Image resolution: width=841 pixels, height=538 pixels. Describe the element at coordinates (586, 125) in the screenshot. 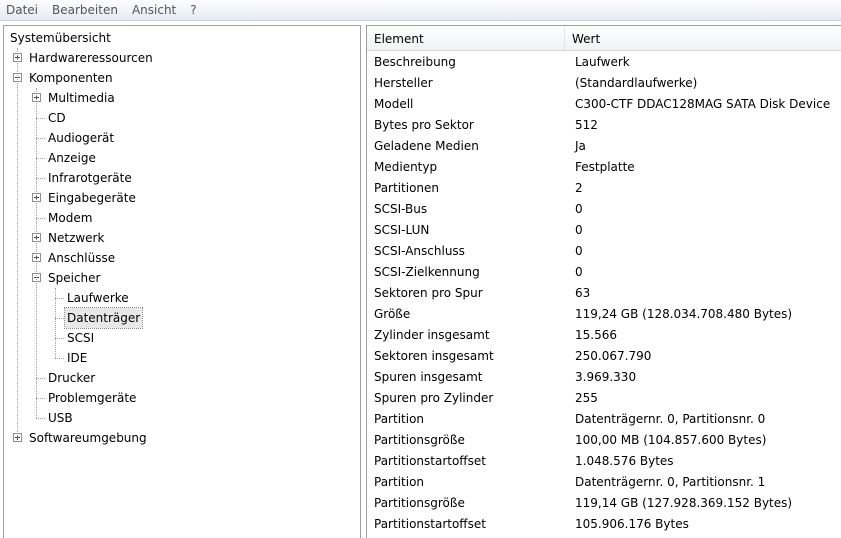

I see `value-cell: 512` at that location.